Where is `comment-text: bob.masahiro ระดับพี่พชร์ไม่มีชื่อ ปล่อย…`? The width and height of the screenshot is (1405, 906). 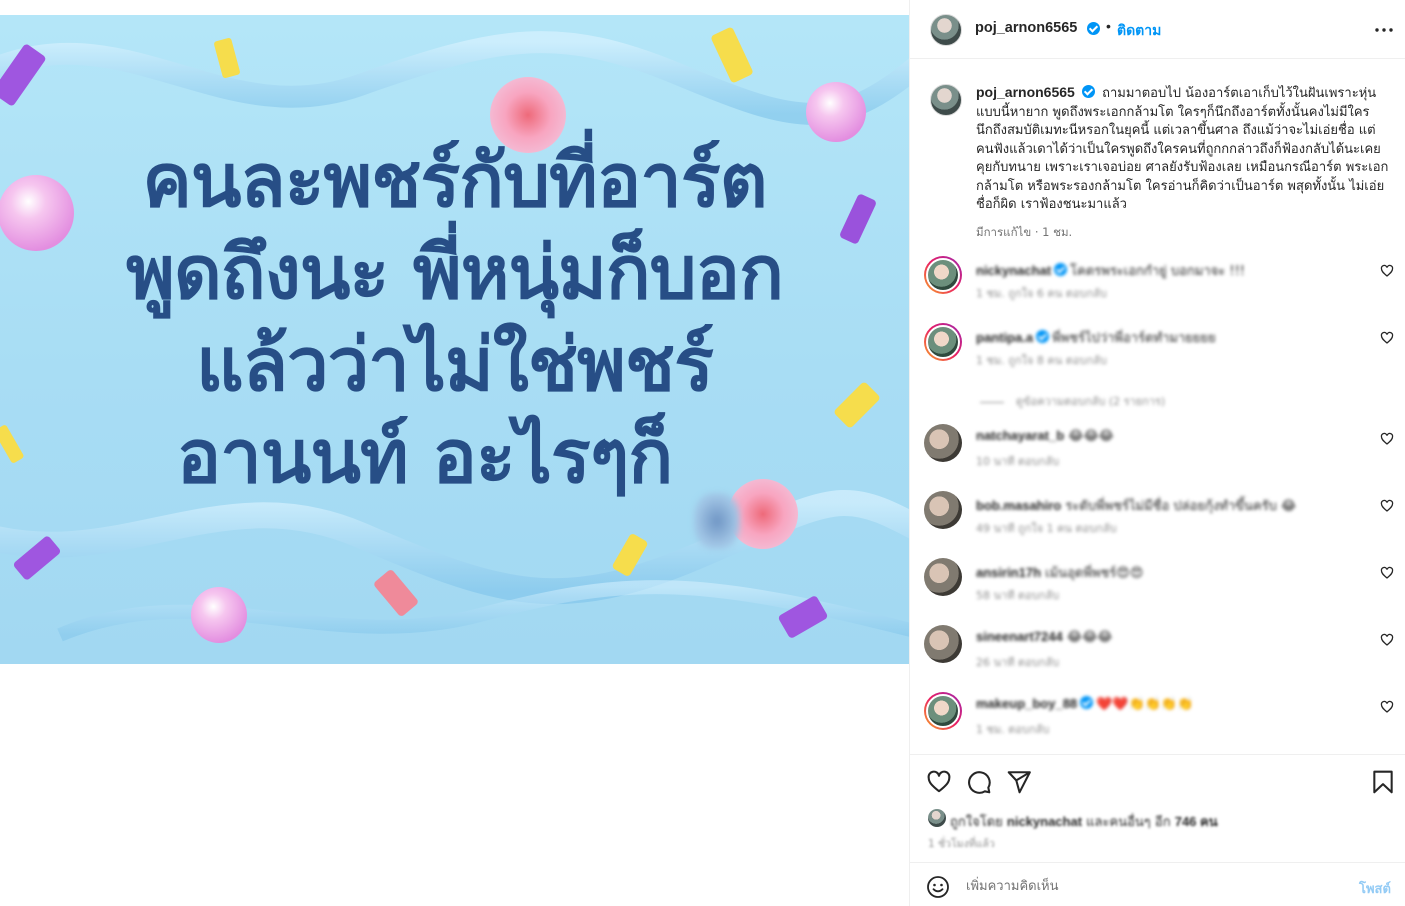
comment-text: bob.masahiro ระดับพี่พชร์ไม่มีชื่อ ปล่อย… is located at coordinates (1166, 505).